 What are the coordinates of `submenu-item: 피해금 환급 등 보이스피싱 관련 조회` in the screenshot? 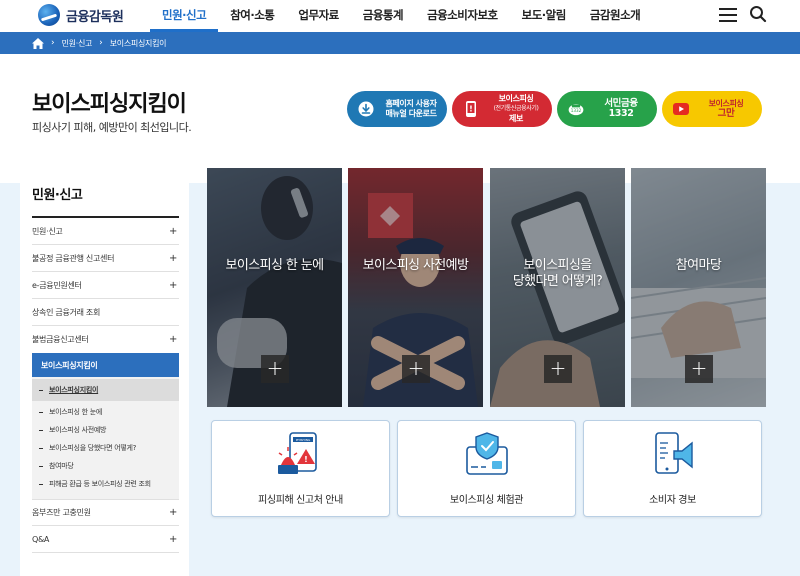 It's located at (105, 484).